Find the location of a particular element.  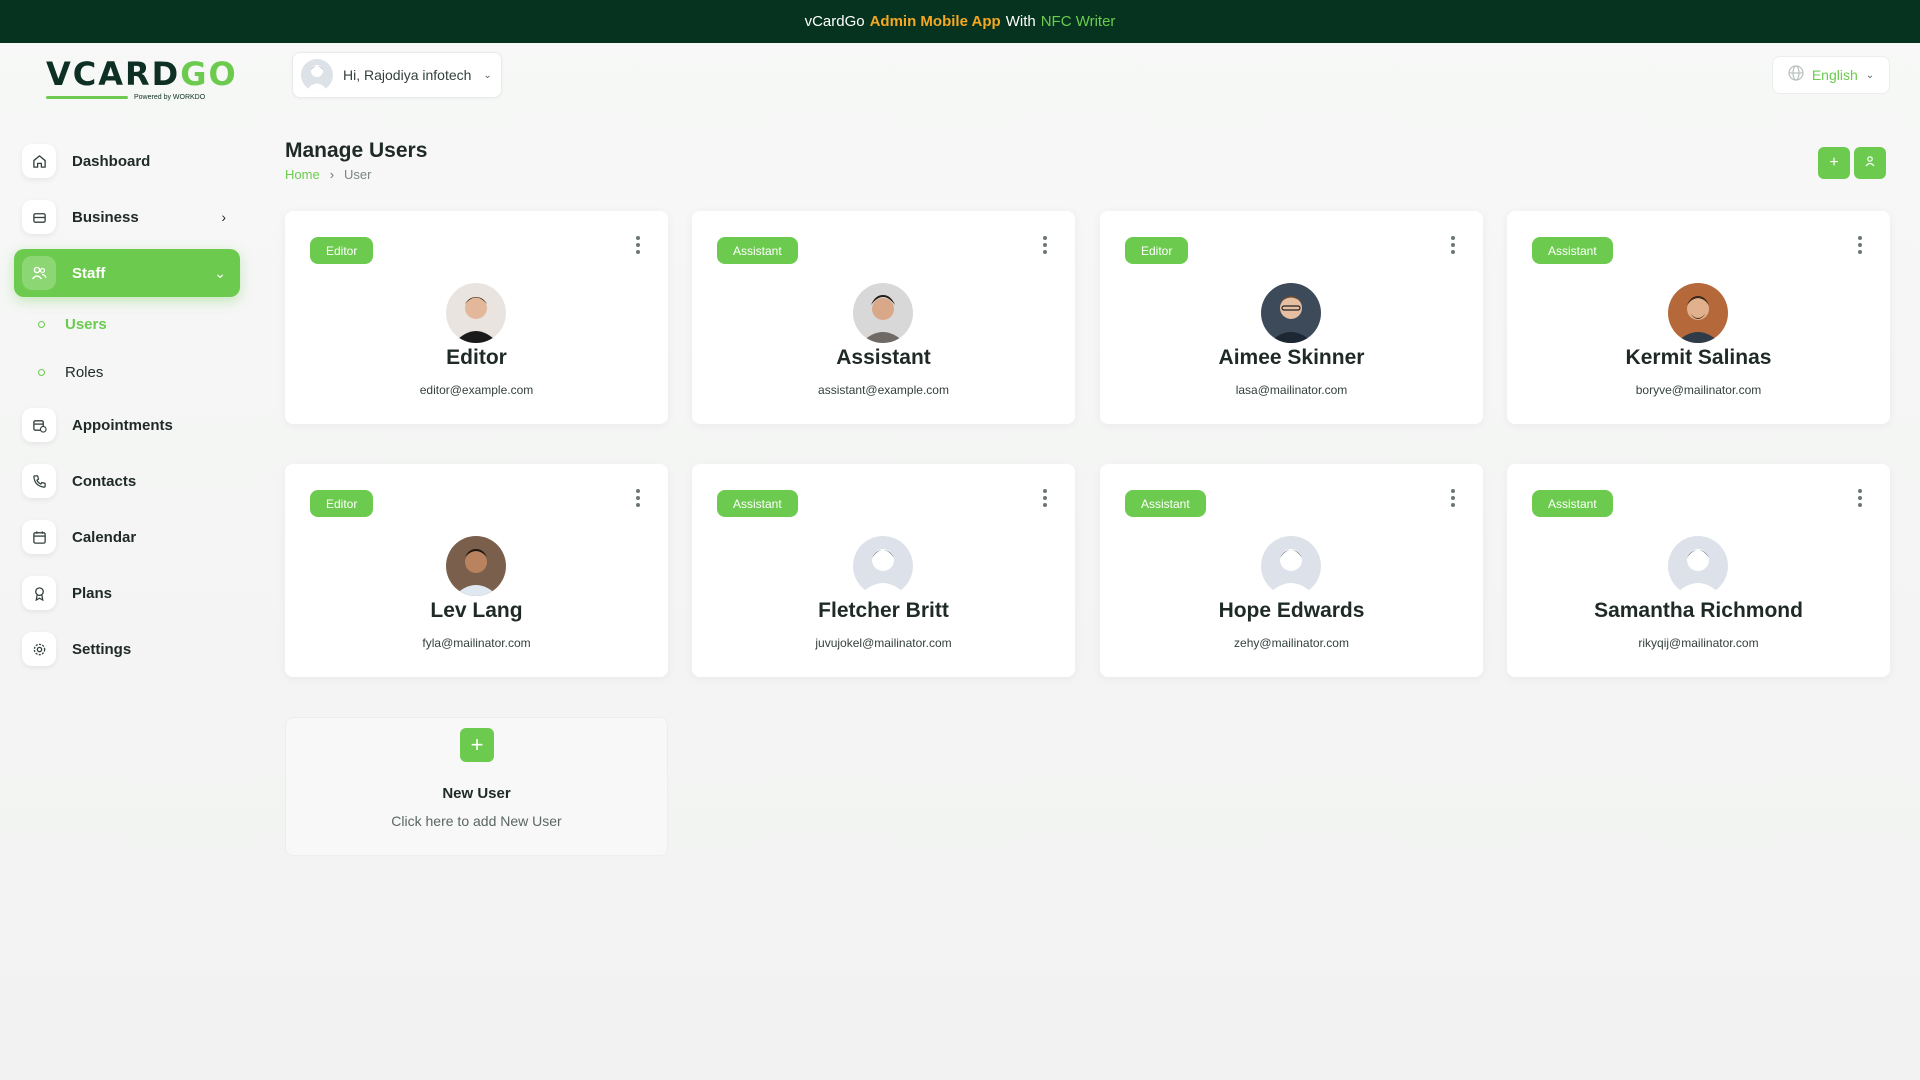

user-action-button is located at coordinates (1870, 163).